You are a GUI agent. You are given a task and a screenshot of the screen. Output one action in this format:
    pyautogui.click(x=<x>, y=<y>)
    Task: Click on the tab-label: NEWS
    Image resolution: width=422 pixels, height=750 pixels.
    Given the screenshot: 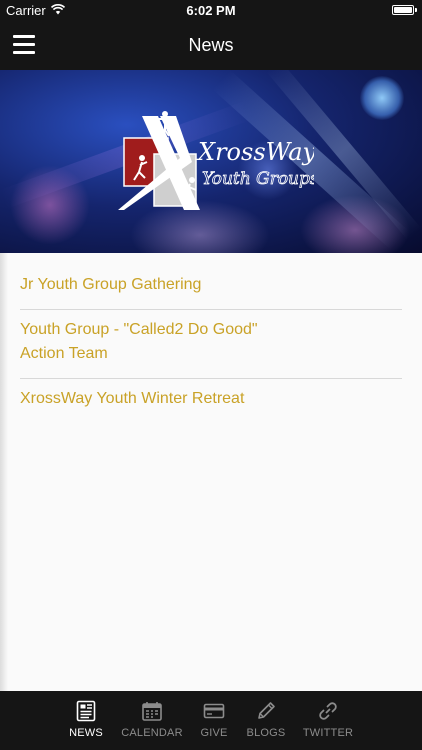 What is the action you would take?
    pyautogui.click(x=86, y=733)
    